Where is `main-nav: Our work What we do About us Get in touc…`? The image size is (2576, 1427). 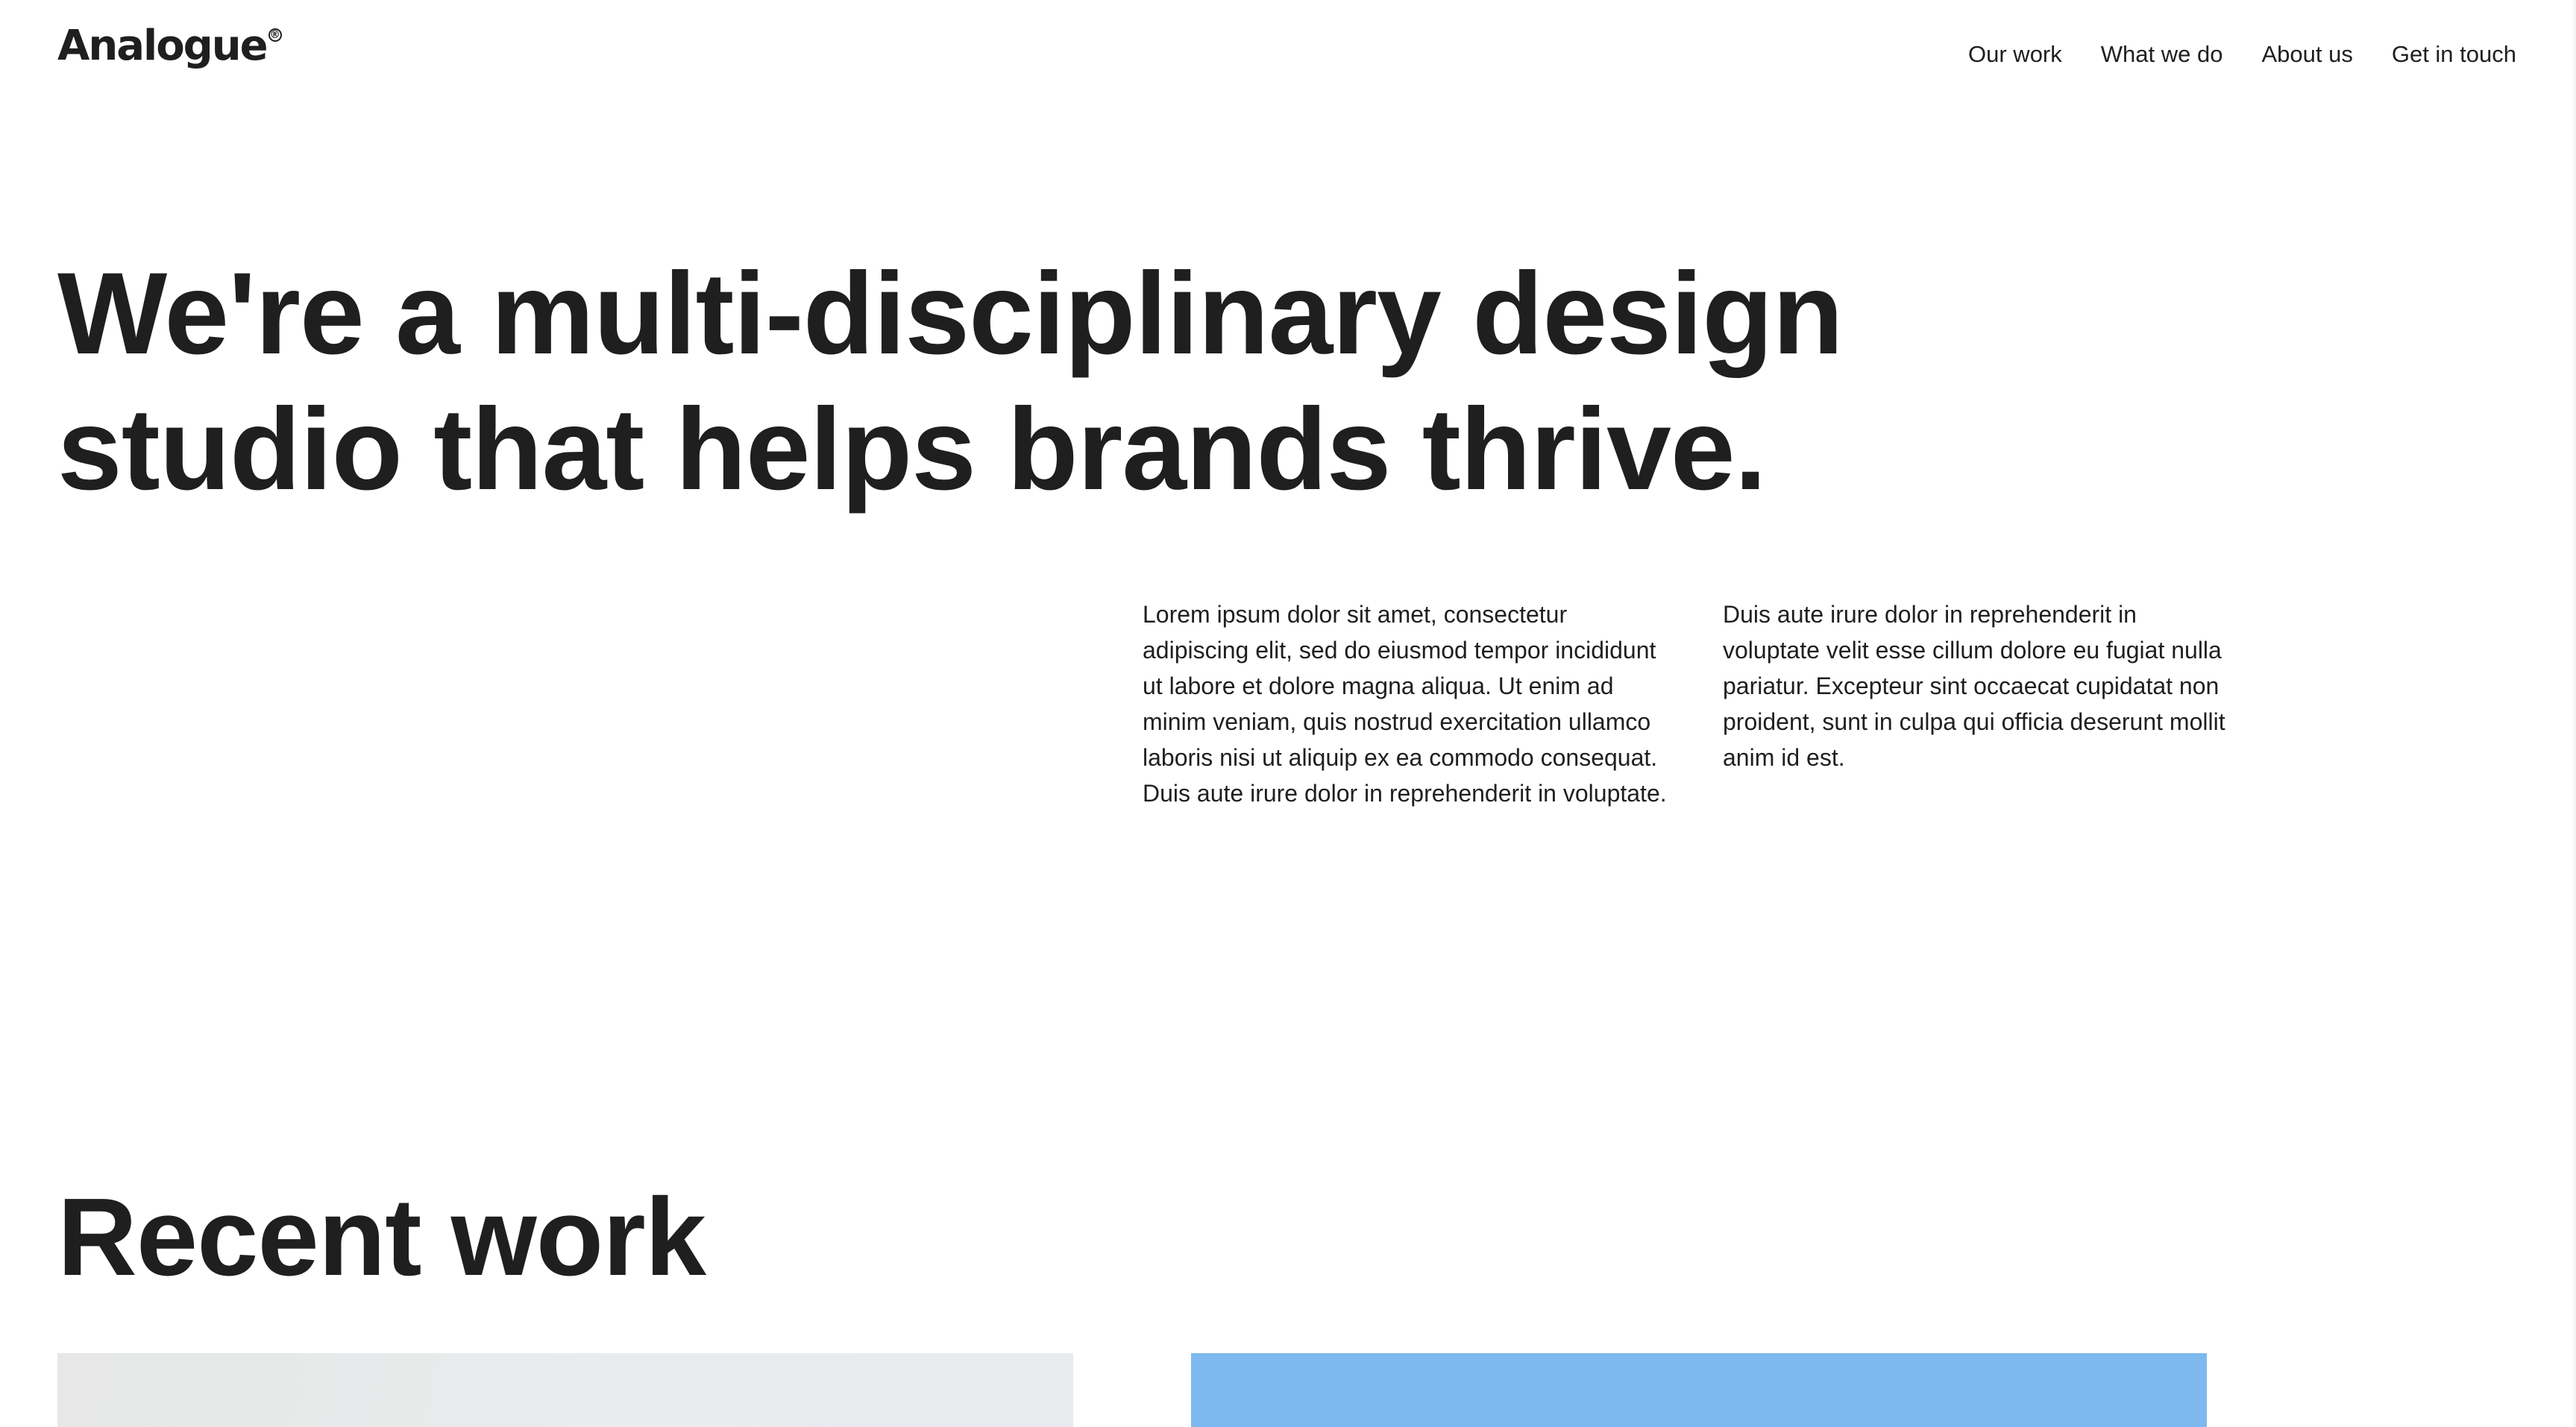
main-nav: Our work What we do About us Get in touc… is located at coordinates (2242, 55).